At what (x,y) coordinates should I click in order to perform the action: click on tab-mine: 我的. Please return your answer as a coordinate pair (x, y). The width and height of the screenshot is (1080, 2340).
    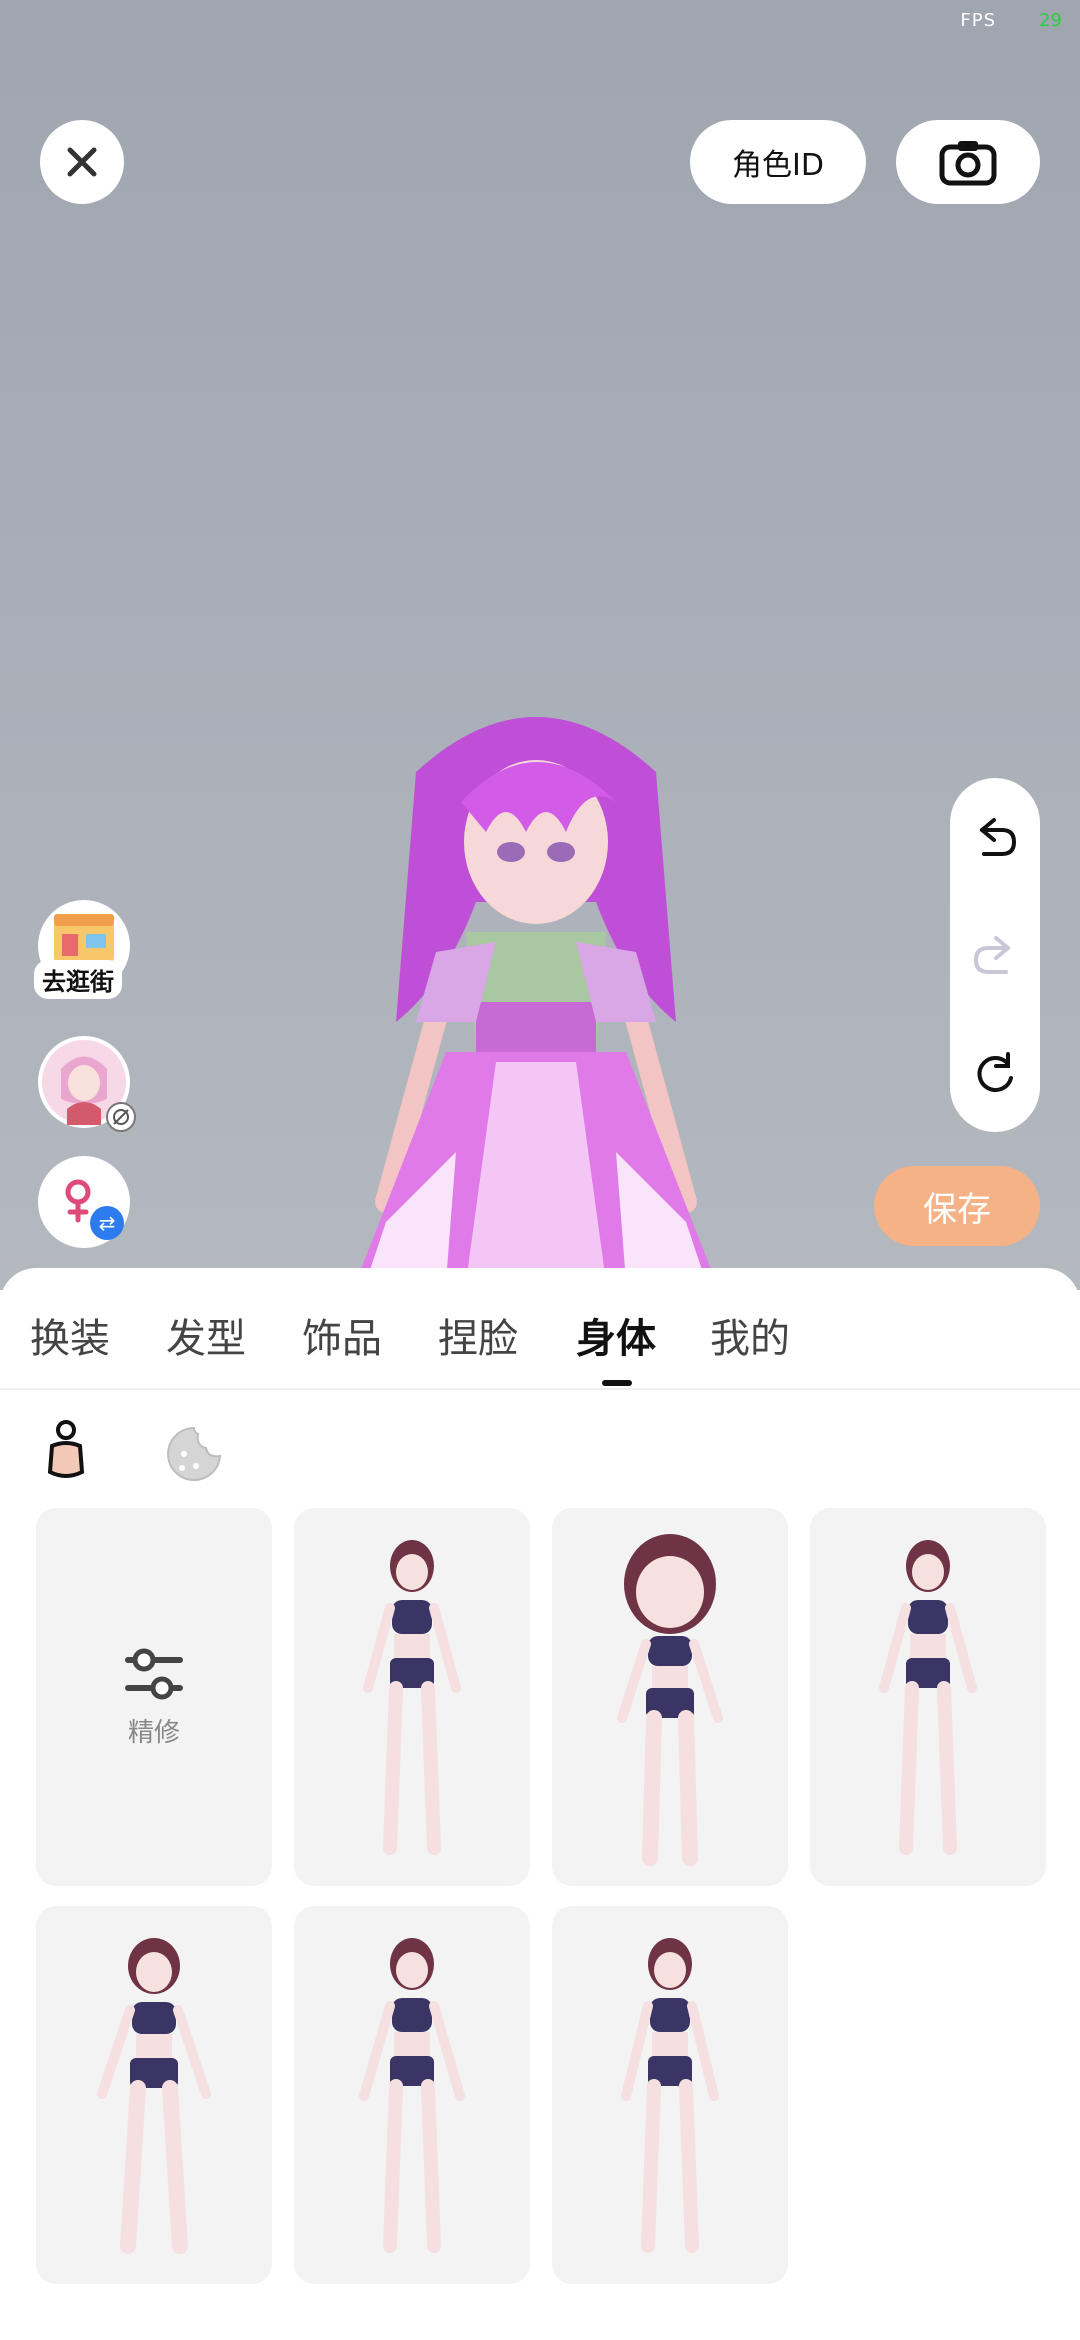
    Looking at the image, I should click on (750, 1335).